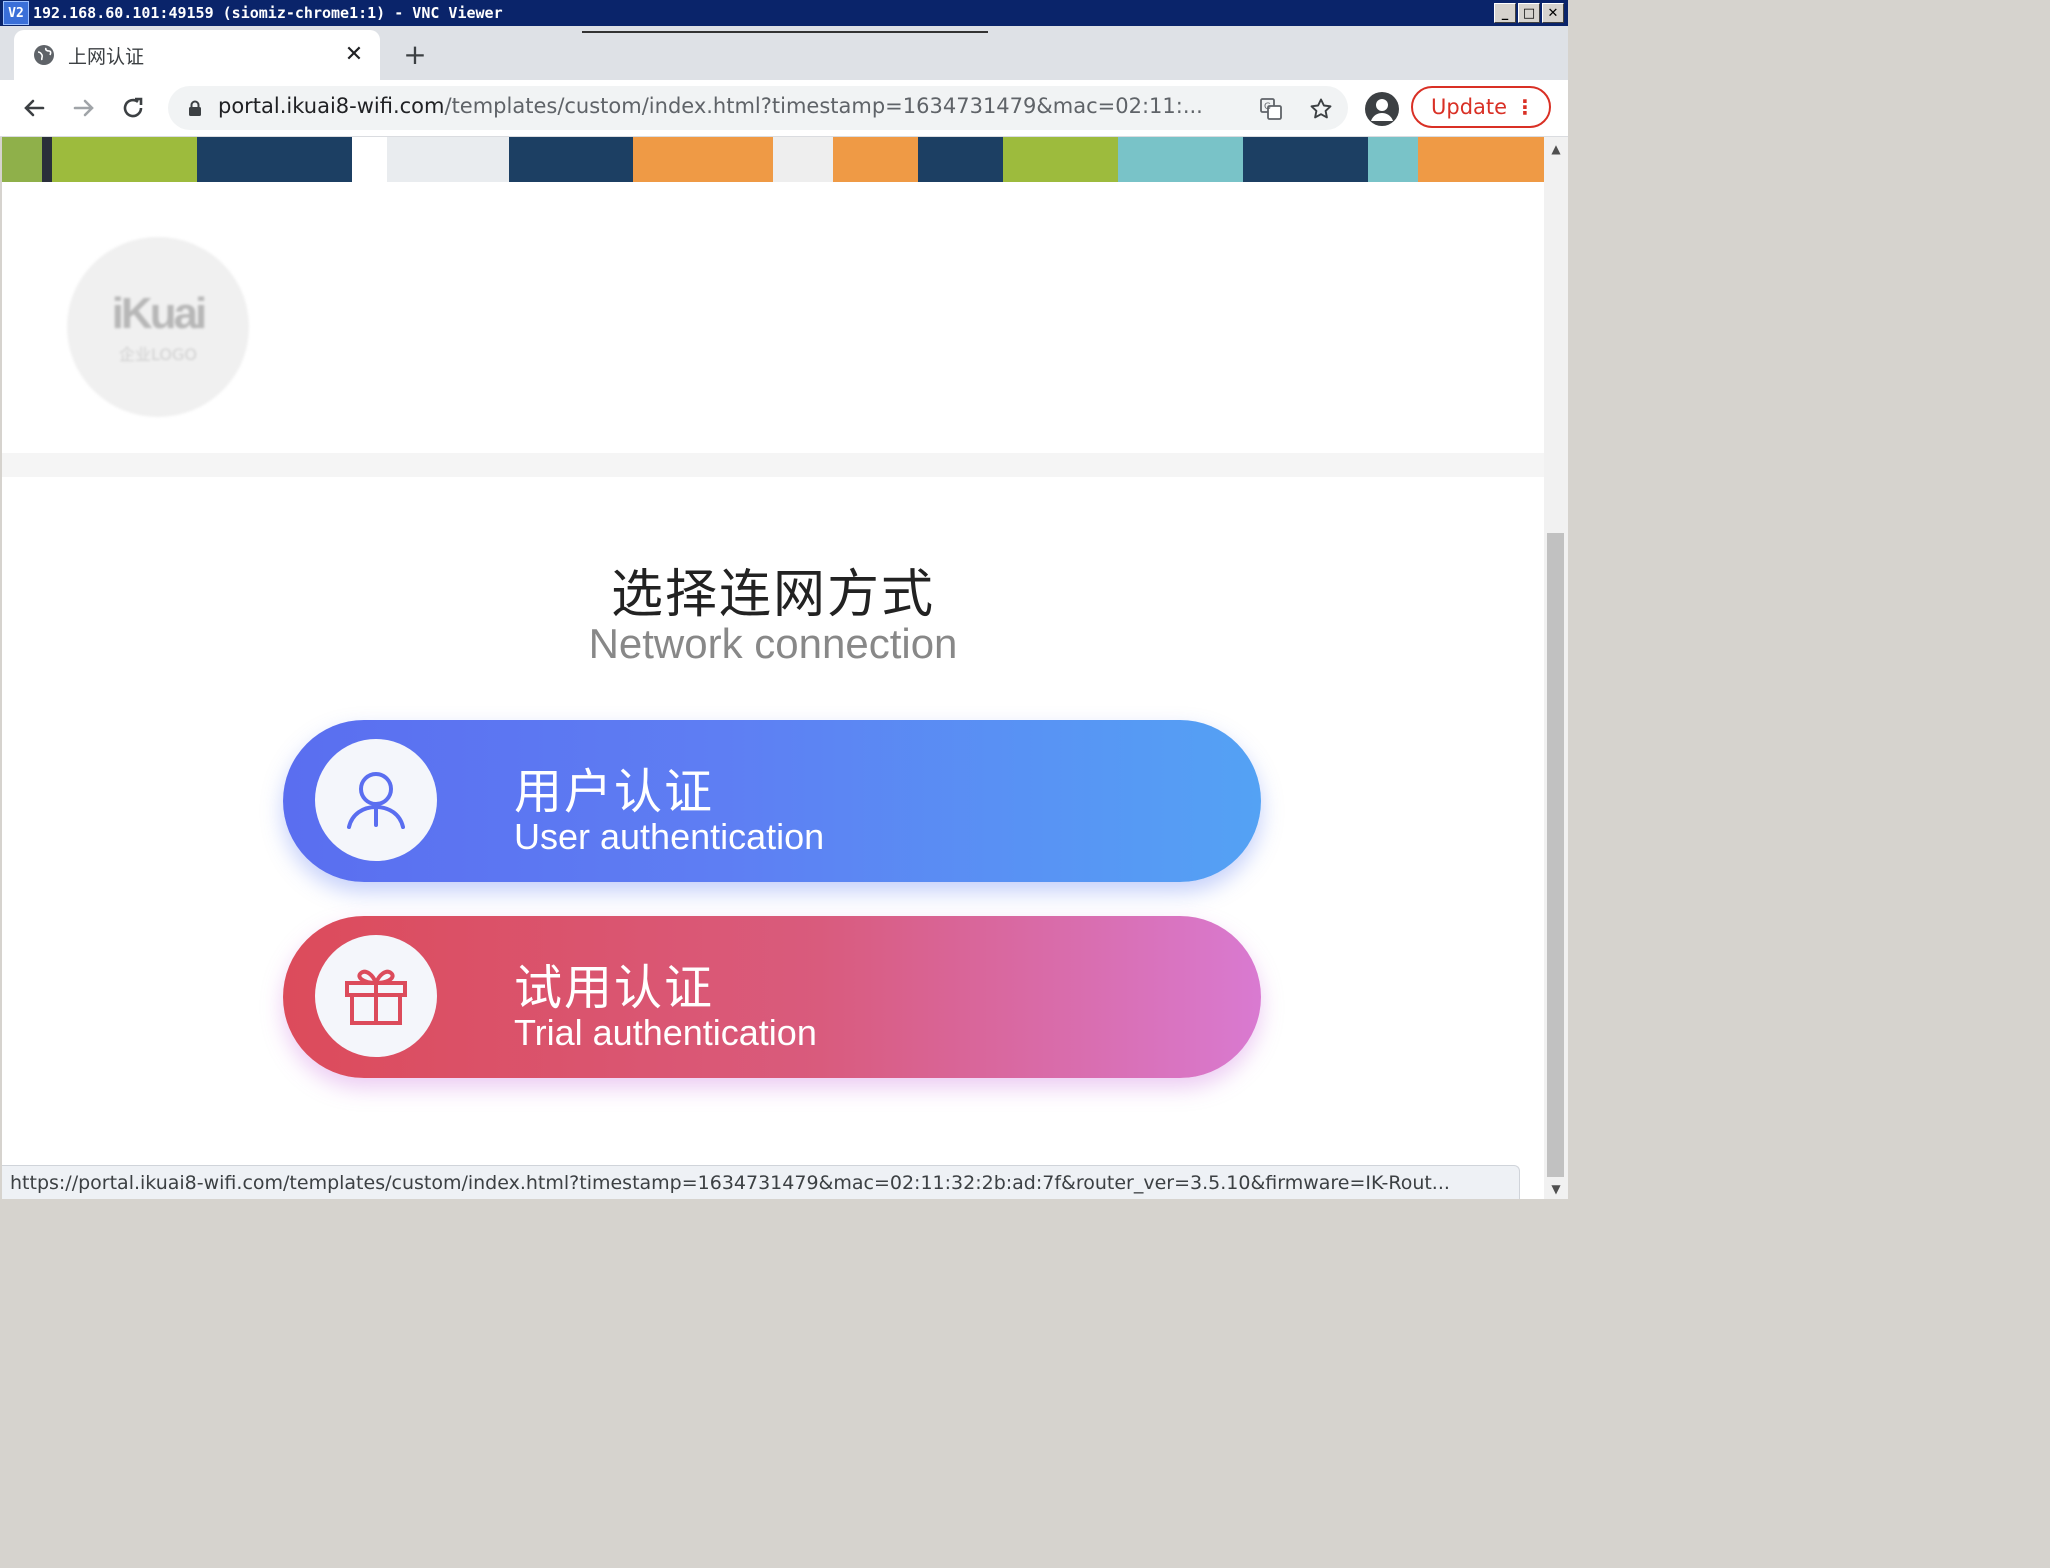 This screenshot has height=1568, width=2050. What do you see at coordinates (1525, 107) in the screenshot?
I see `menu-dots-icon: ⋮` at bounding box center [1525, 107].